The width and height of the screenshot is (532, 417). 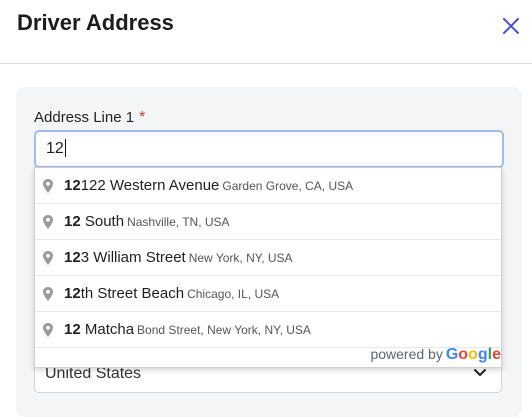 What do you see at coordinates (178, 257) in the screenshot?
I see `suggestion-text: 123 William Street New York, NY, USA` at bounding box center [178, 257].